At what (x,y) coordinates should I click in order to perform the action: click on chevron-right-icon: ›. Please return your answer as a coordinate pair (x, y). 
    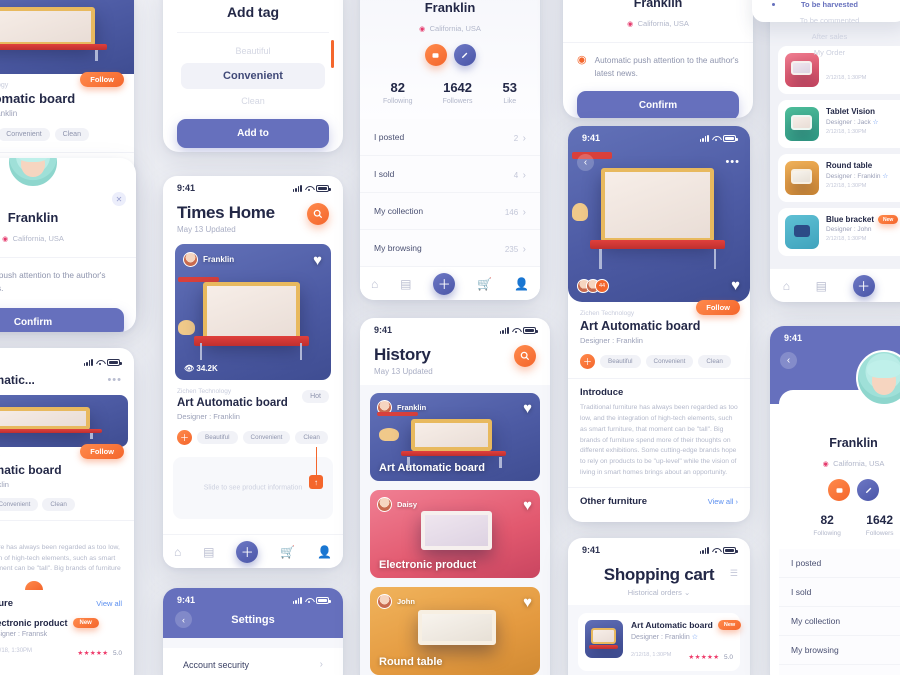
    Looking at the image, I should click on (321, 664).